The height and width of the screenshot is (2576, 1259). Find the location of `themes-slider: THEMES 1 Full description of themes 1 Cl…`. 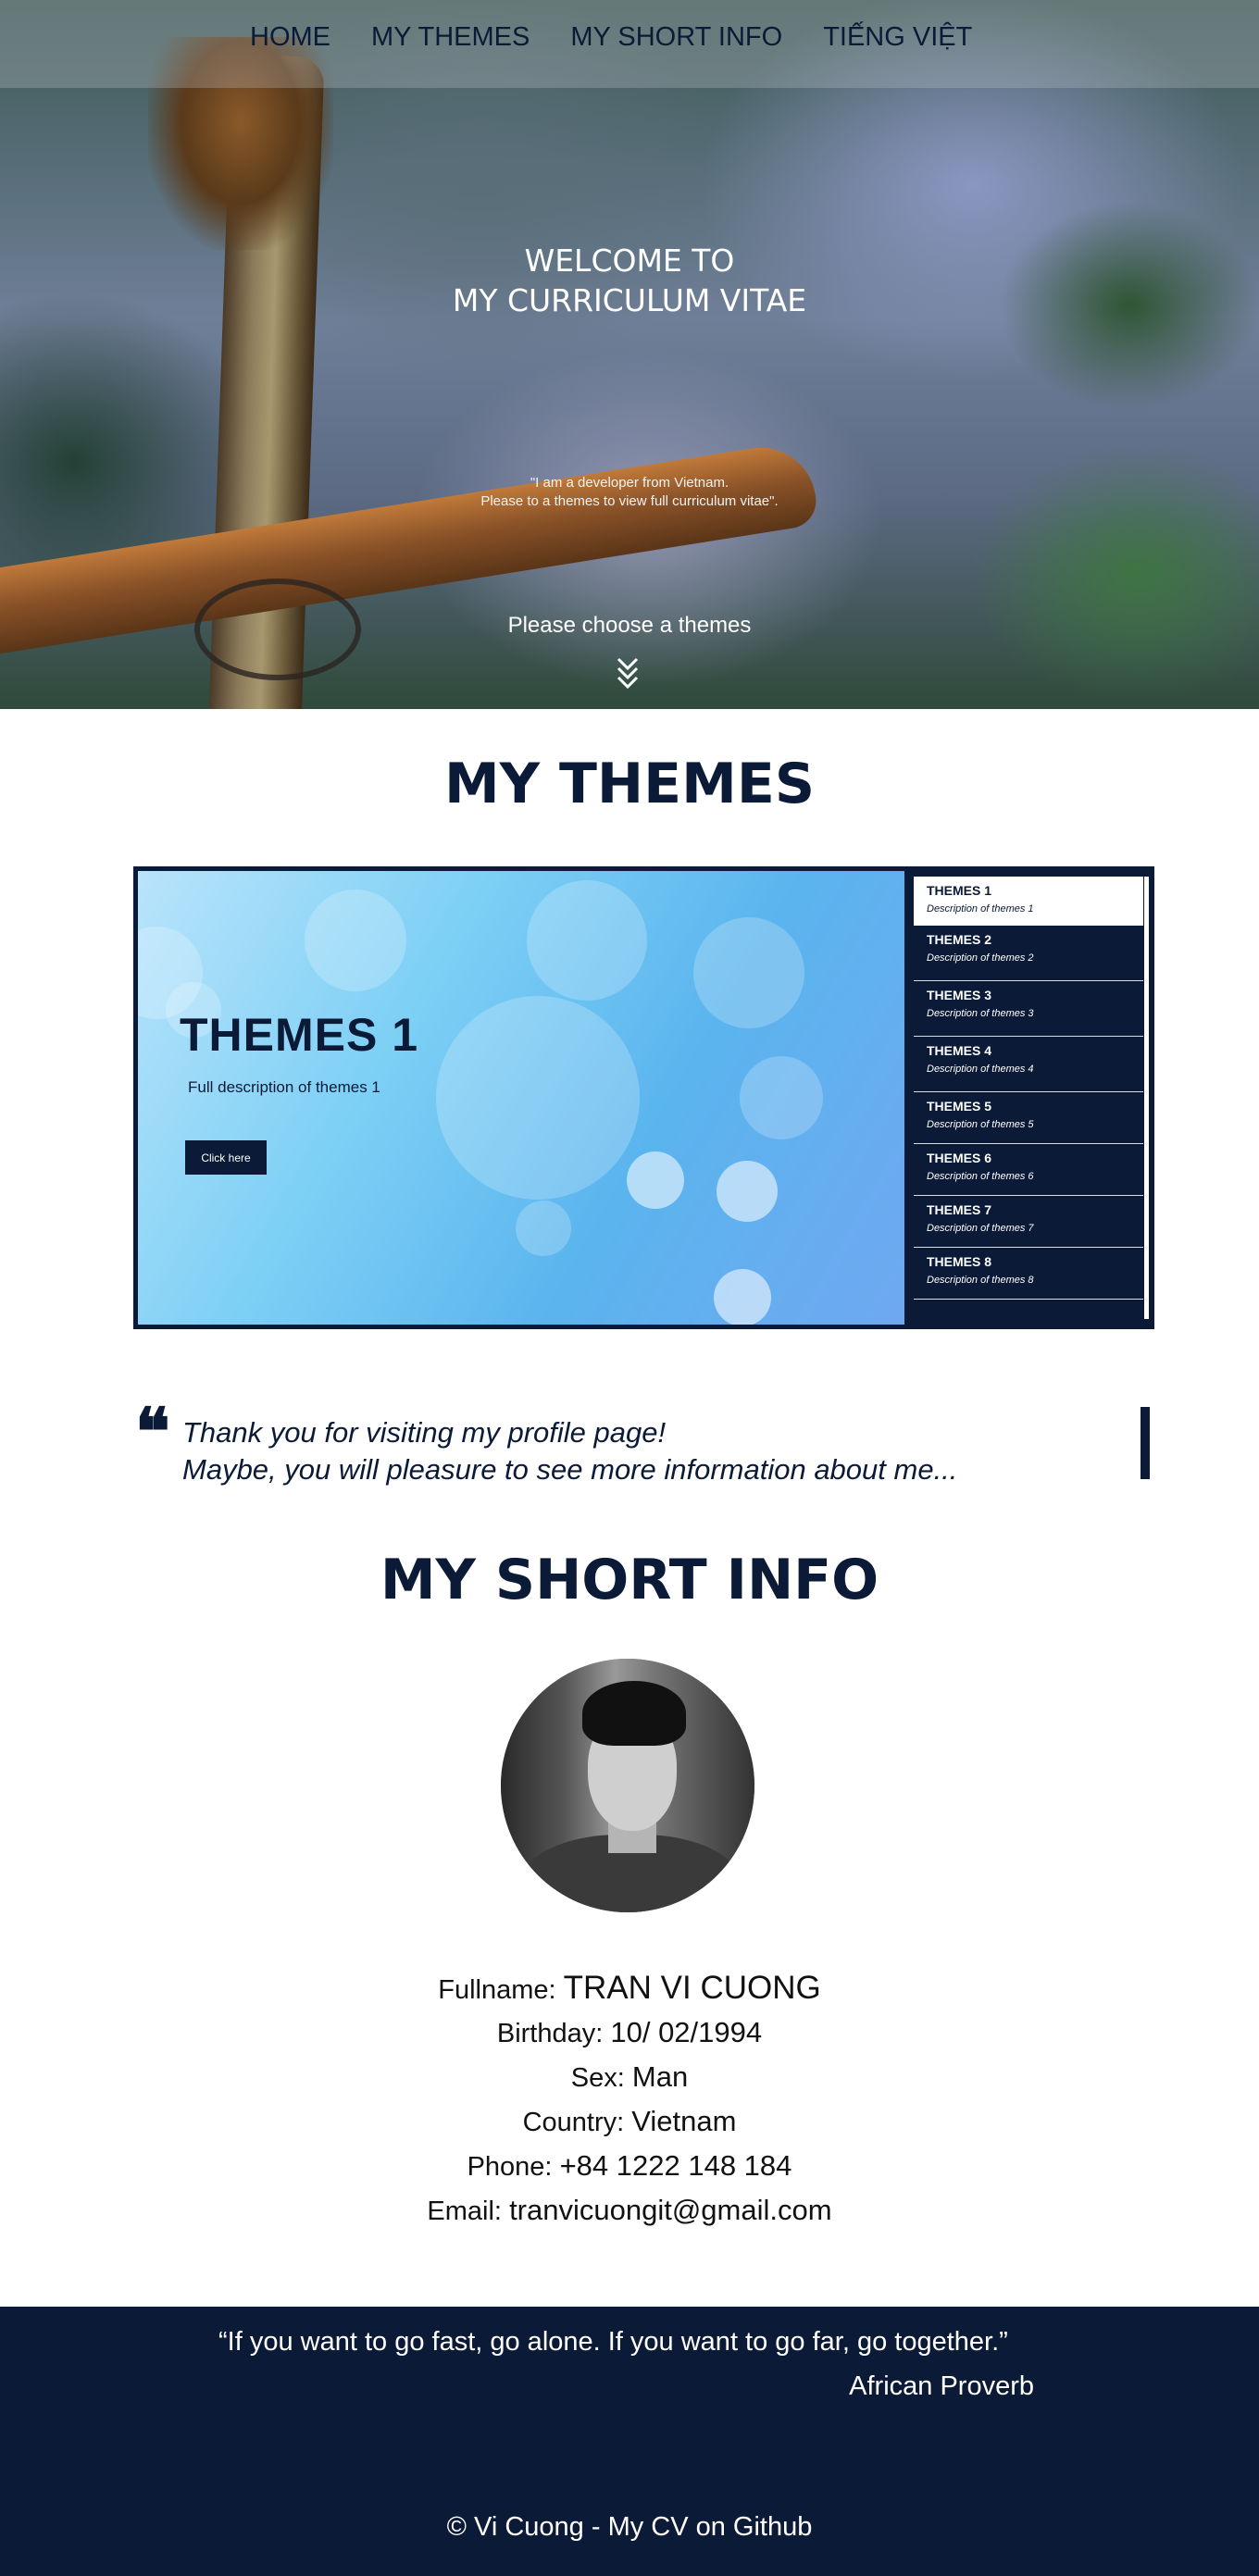

themes-slider: THEMES 1 Full description of themes 1 Cl… is located at coordinates (644, 1097).